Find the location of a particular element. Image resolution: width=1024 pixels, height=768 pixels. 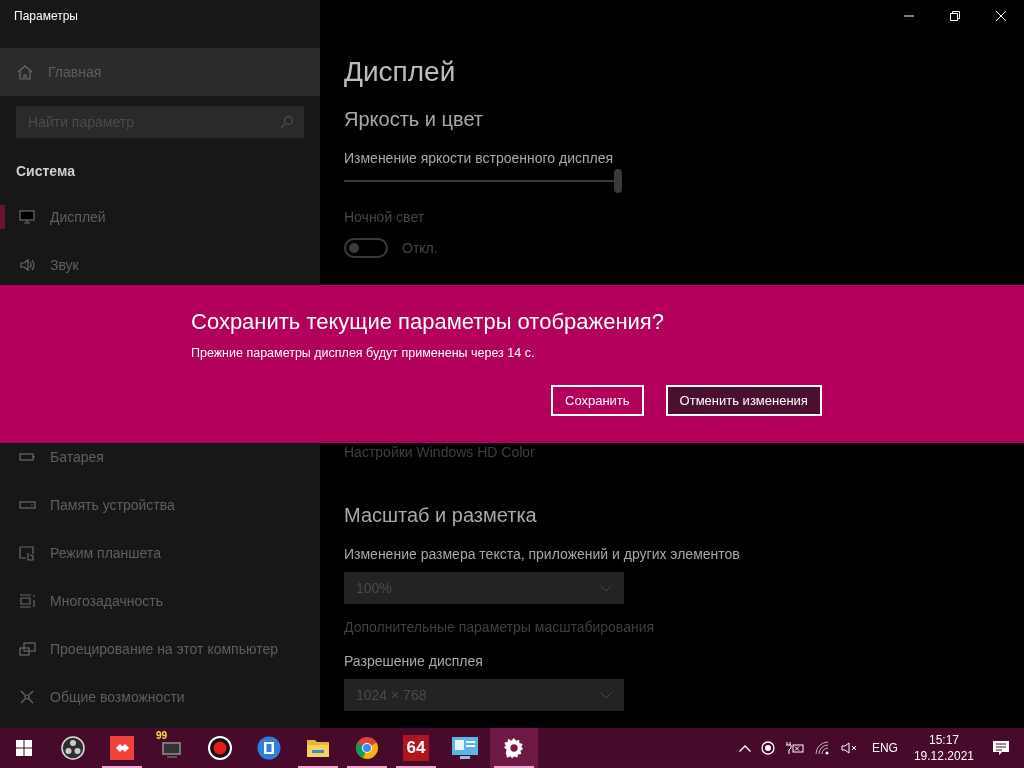

speaker-icon is located at coordinates (27, 265).